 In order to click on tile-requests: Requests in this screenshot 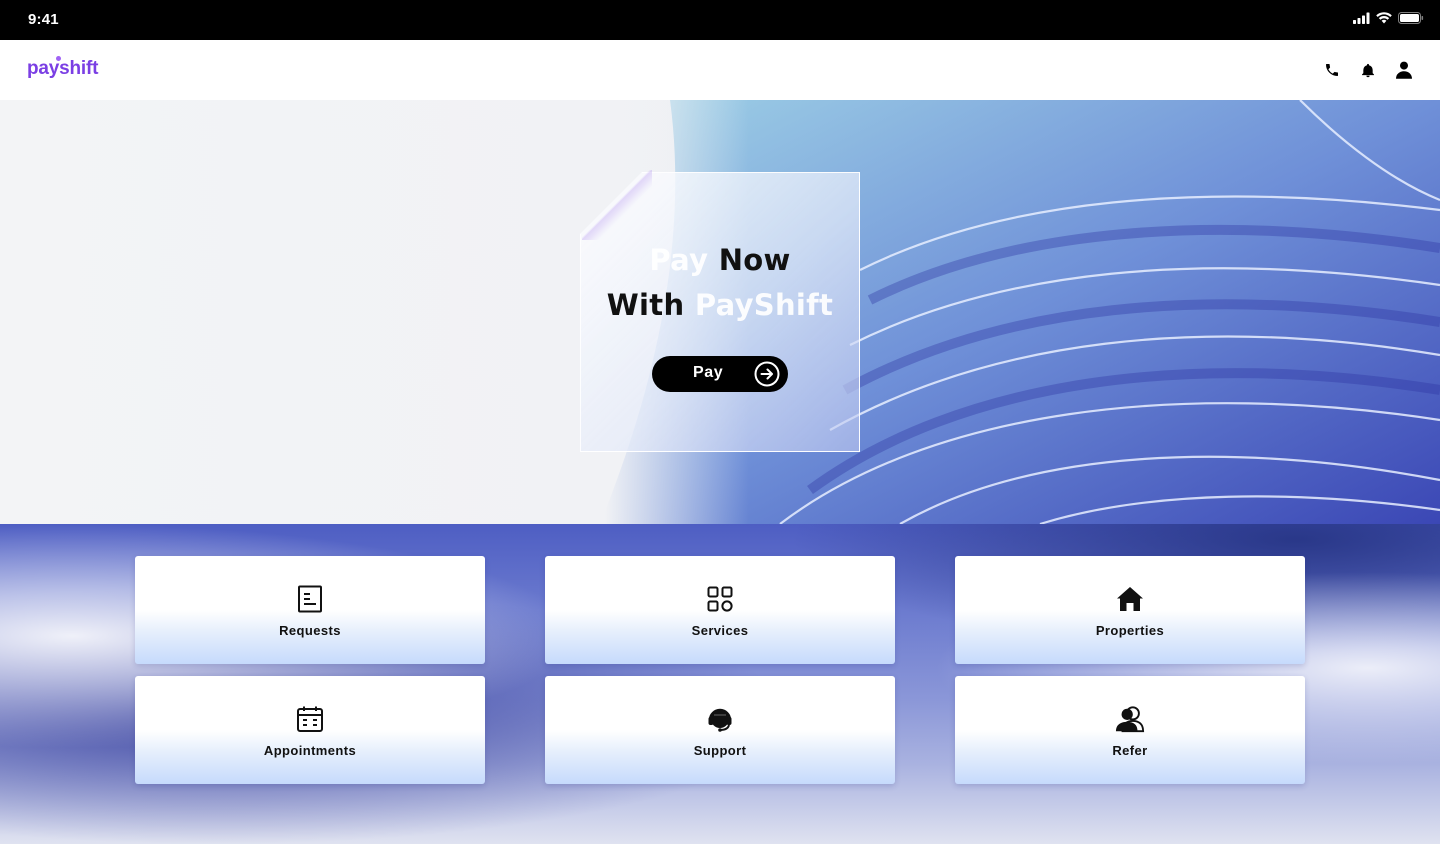, I will do `click(310, 610)`.